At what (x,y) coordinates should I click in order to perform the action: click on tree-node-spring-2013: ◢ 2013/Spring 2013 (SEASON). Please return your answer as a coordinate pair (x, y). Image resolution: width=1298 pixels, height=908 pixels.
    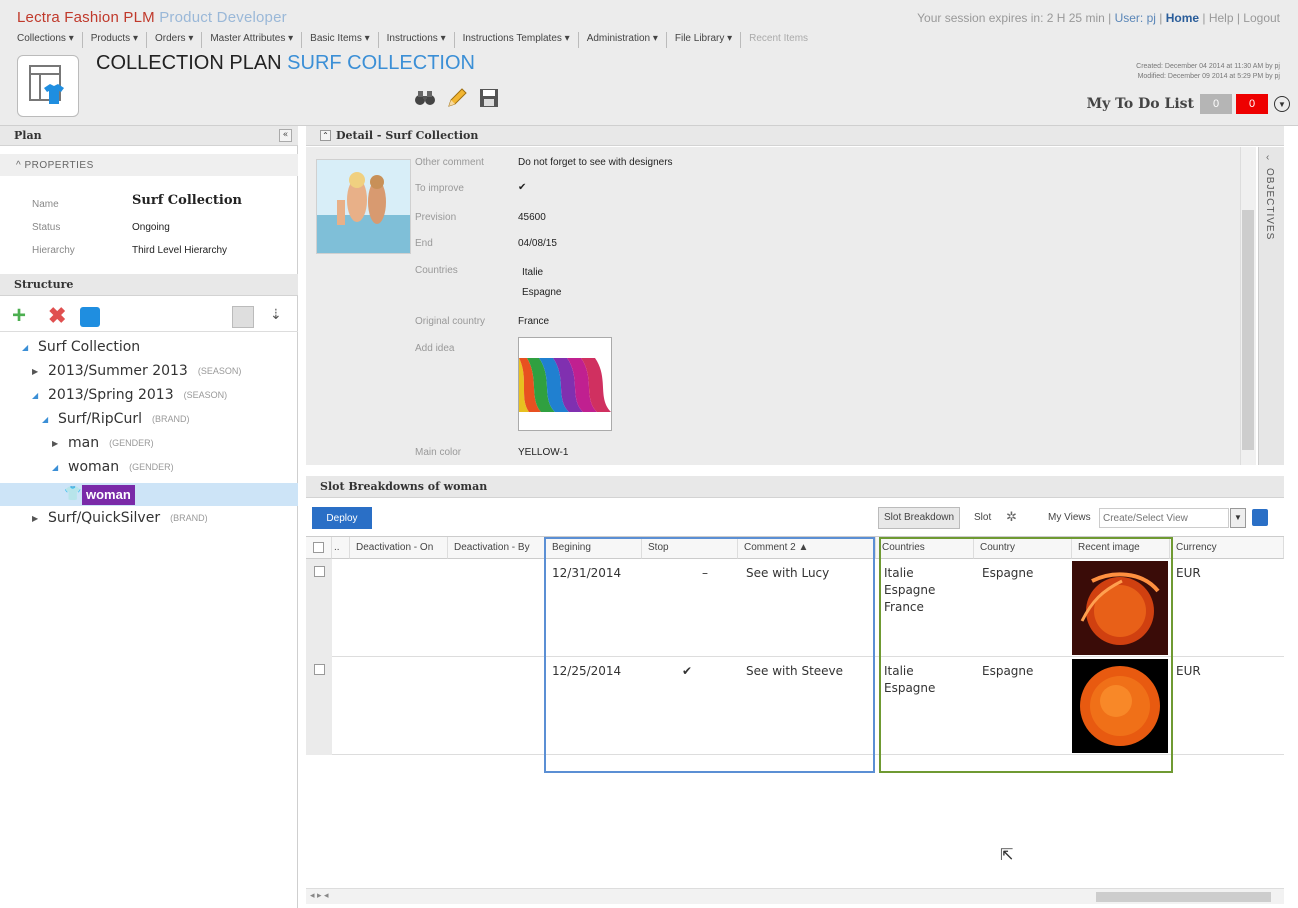
    Looking at the image, I should click on (129, 395).